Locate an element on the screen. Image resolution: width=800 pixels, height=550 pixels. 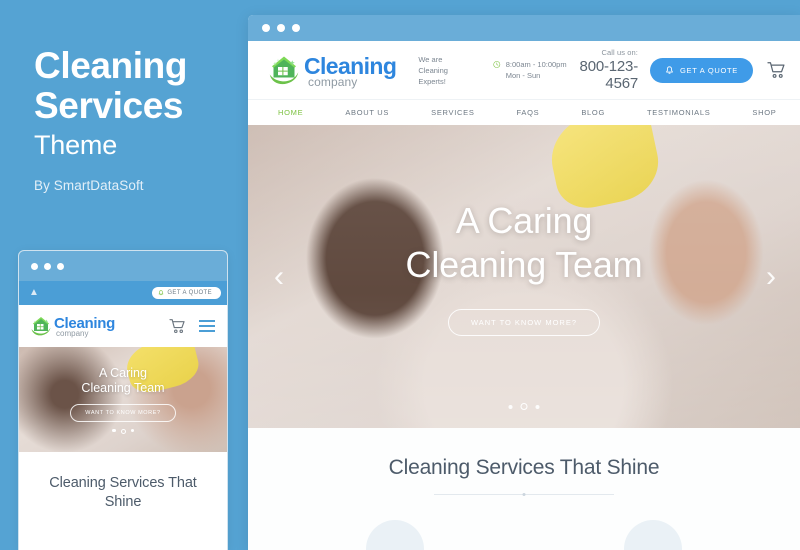
promo-byline: By SmartDataSoft is located at coordinates (89, 185).